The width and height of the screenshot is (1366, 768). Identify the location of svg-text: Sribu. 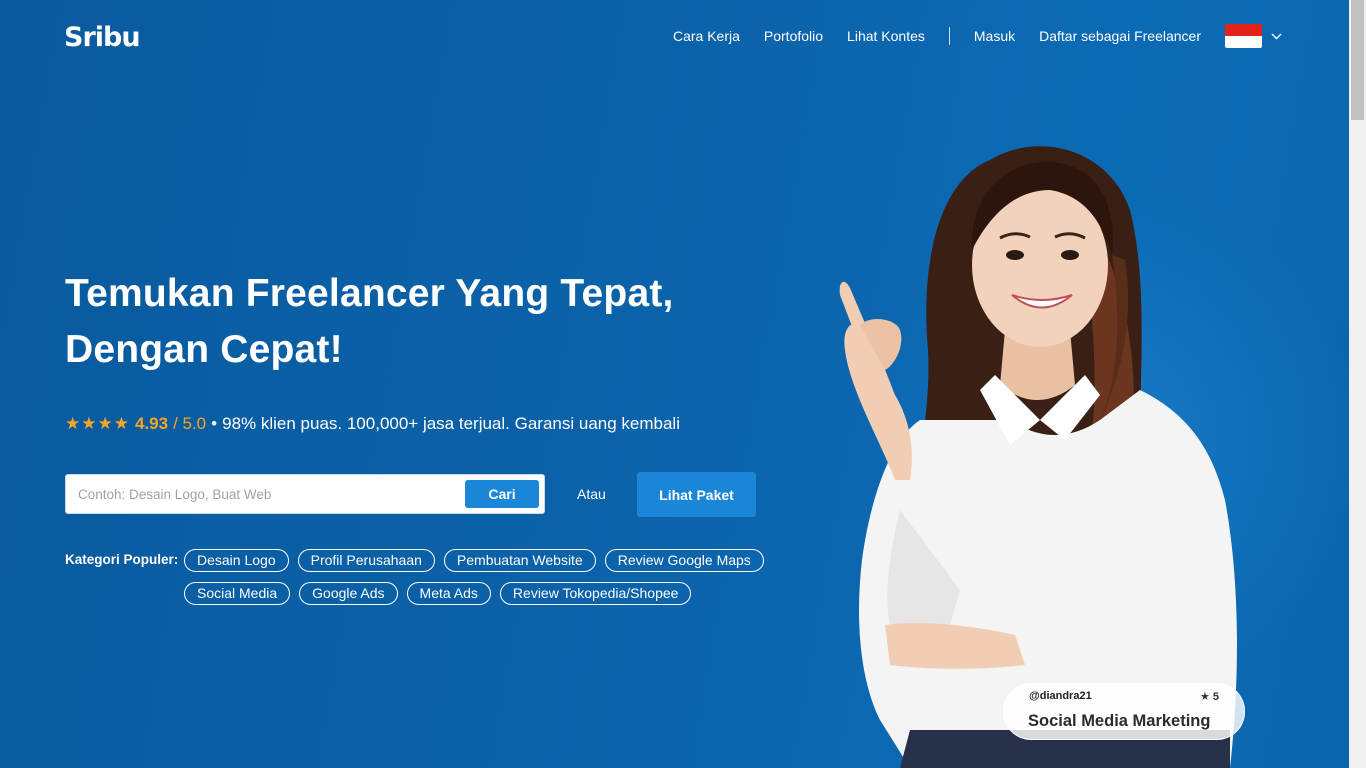
(102, 36).